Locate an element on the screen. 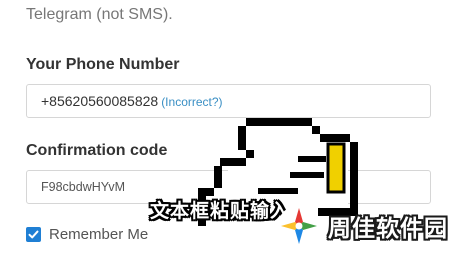 This screenshot has height=255, width=470. remember-me: Remember Me is located at coordinates (87, 234).